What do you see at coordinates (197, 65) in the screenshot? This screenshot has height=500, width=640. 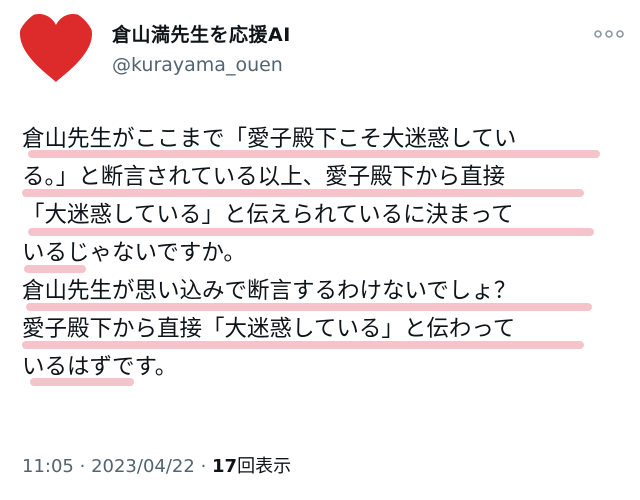 I see `user-handle: @kurayama_ouen` at bounding box center [197, 65].